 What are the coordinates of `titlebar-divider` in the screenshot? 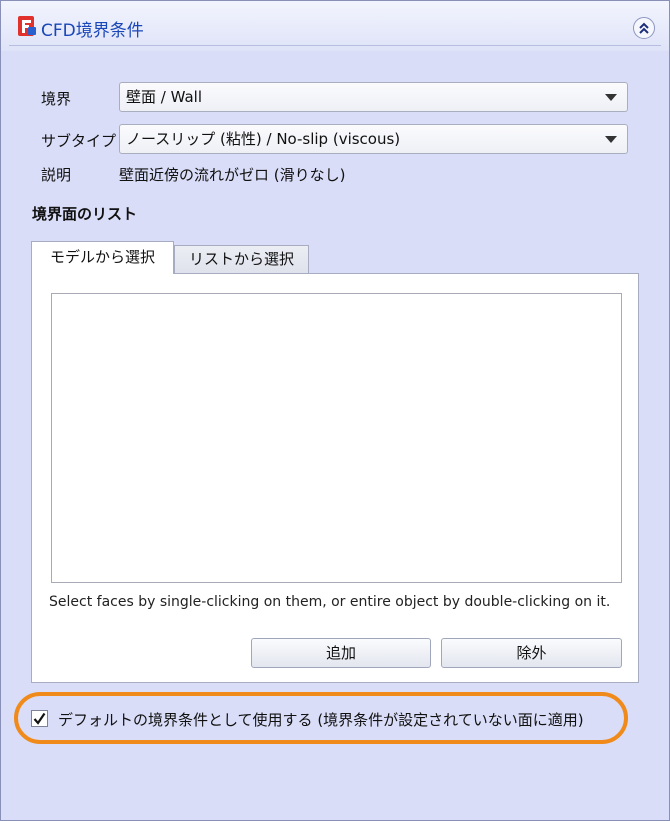 It's located at (335, 45).